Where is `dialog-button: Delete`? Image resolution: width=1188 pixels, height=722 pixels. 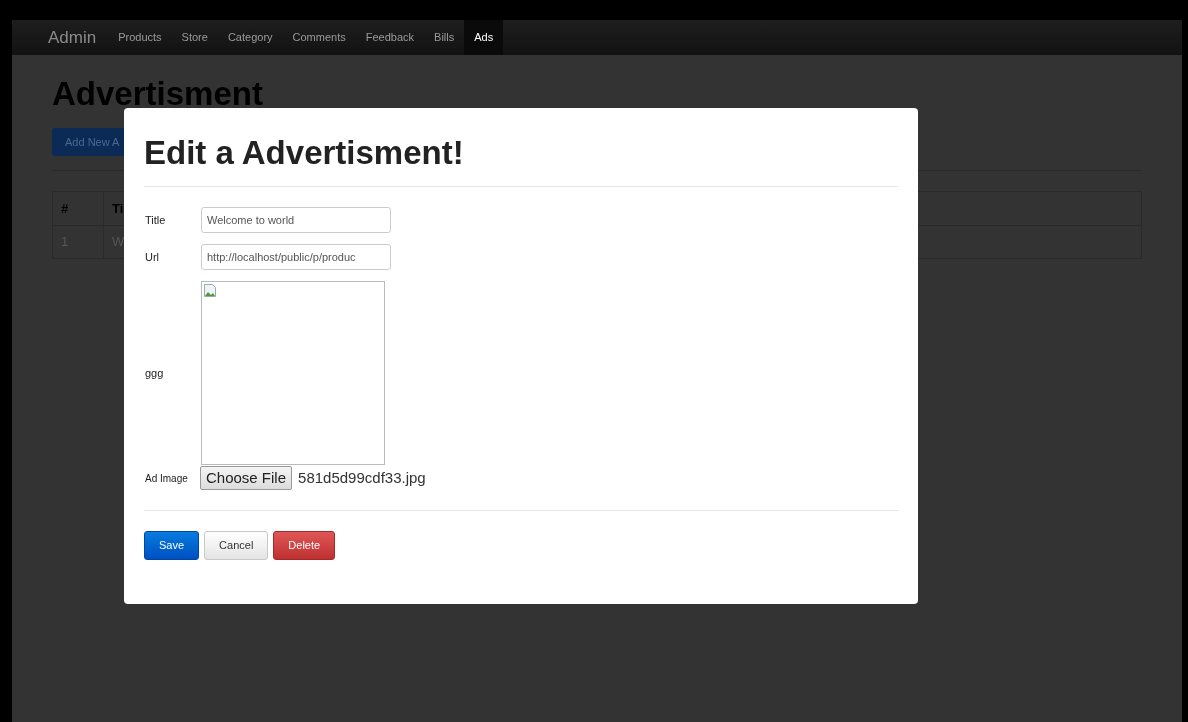 dialog-button: Delete is located at coordinates (304, 545).